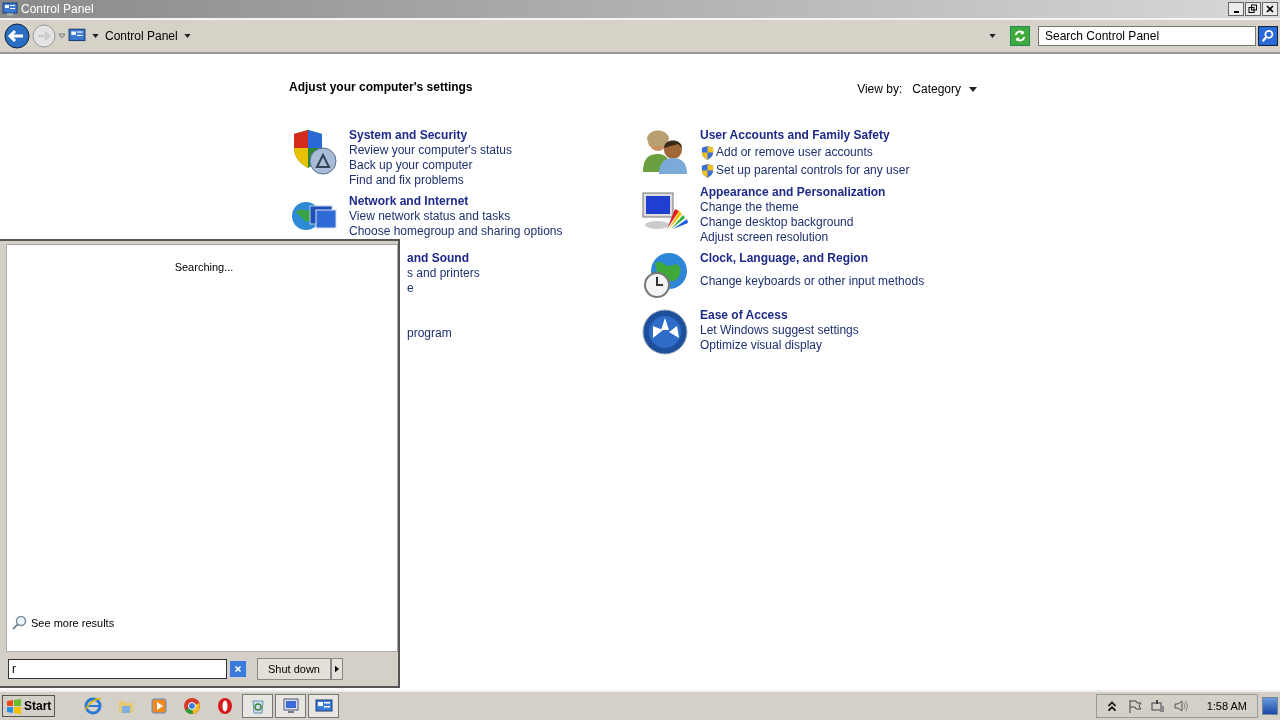 The height and width of the screenshot is (720, 1280). What do you see at coordinates (294, 669) in the screenshot?
I see `shut-down-button: Shut down` at bounding box center [294, 669].